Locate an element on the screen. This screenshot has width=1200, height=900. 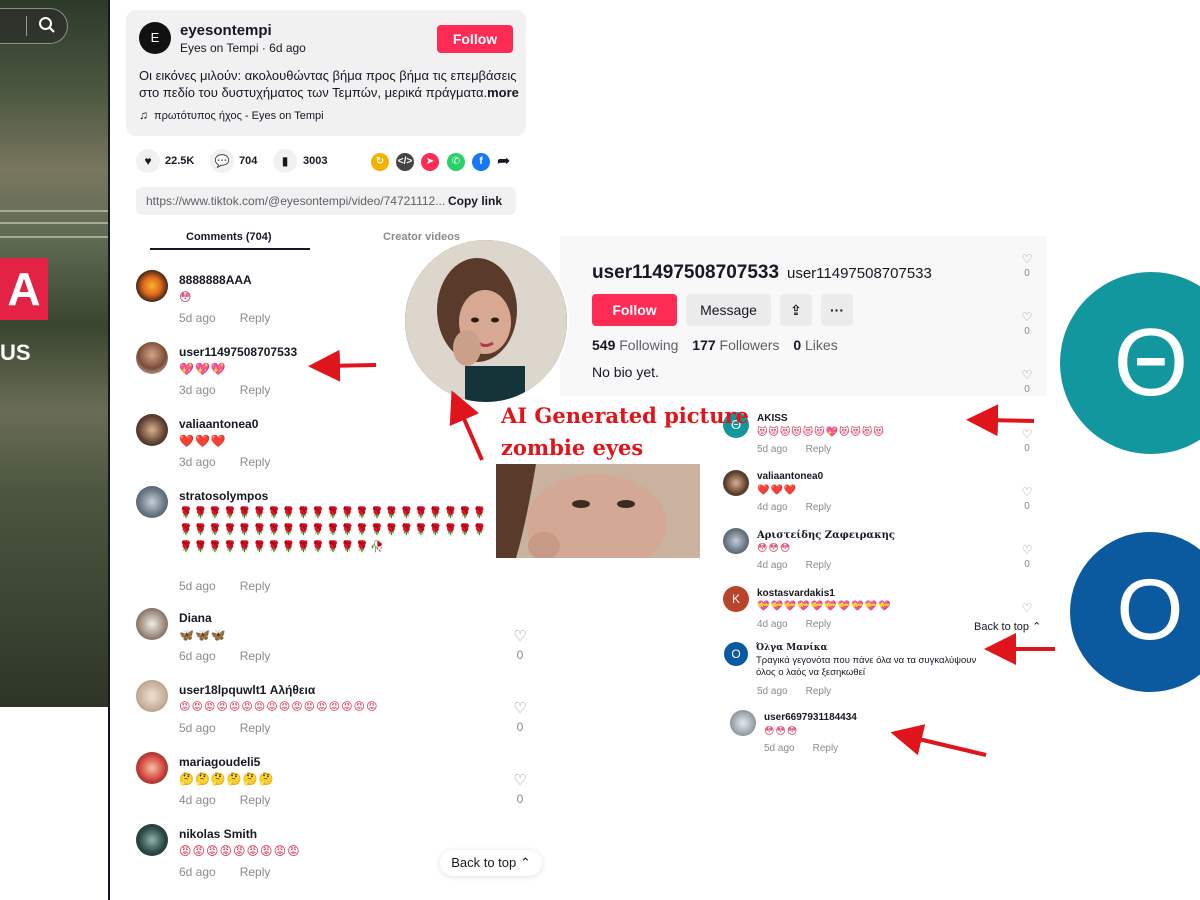
frame-divider is located at coordinates (109, 450).